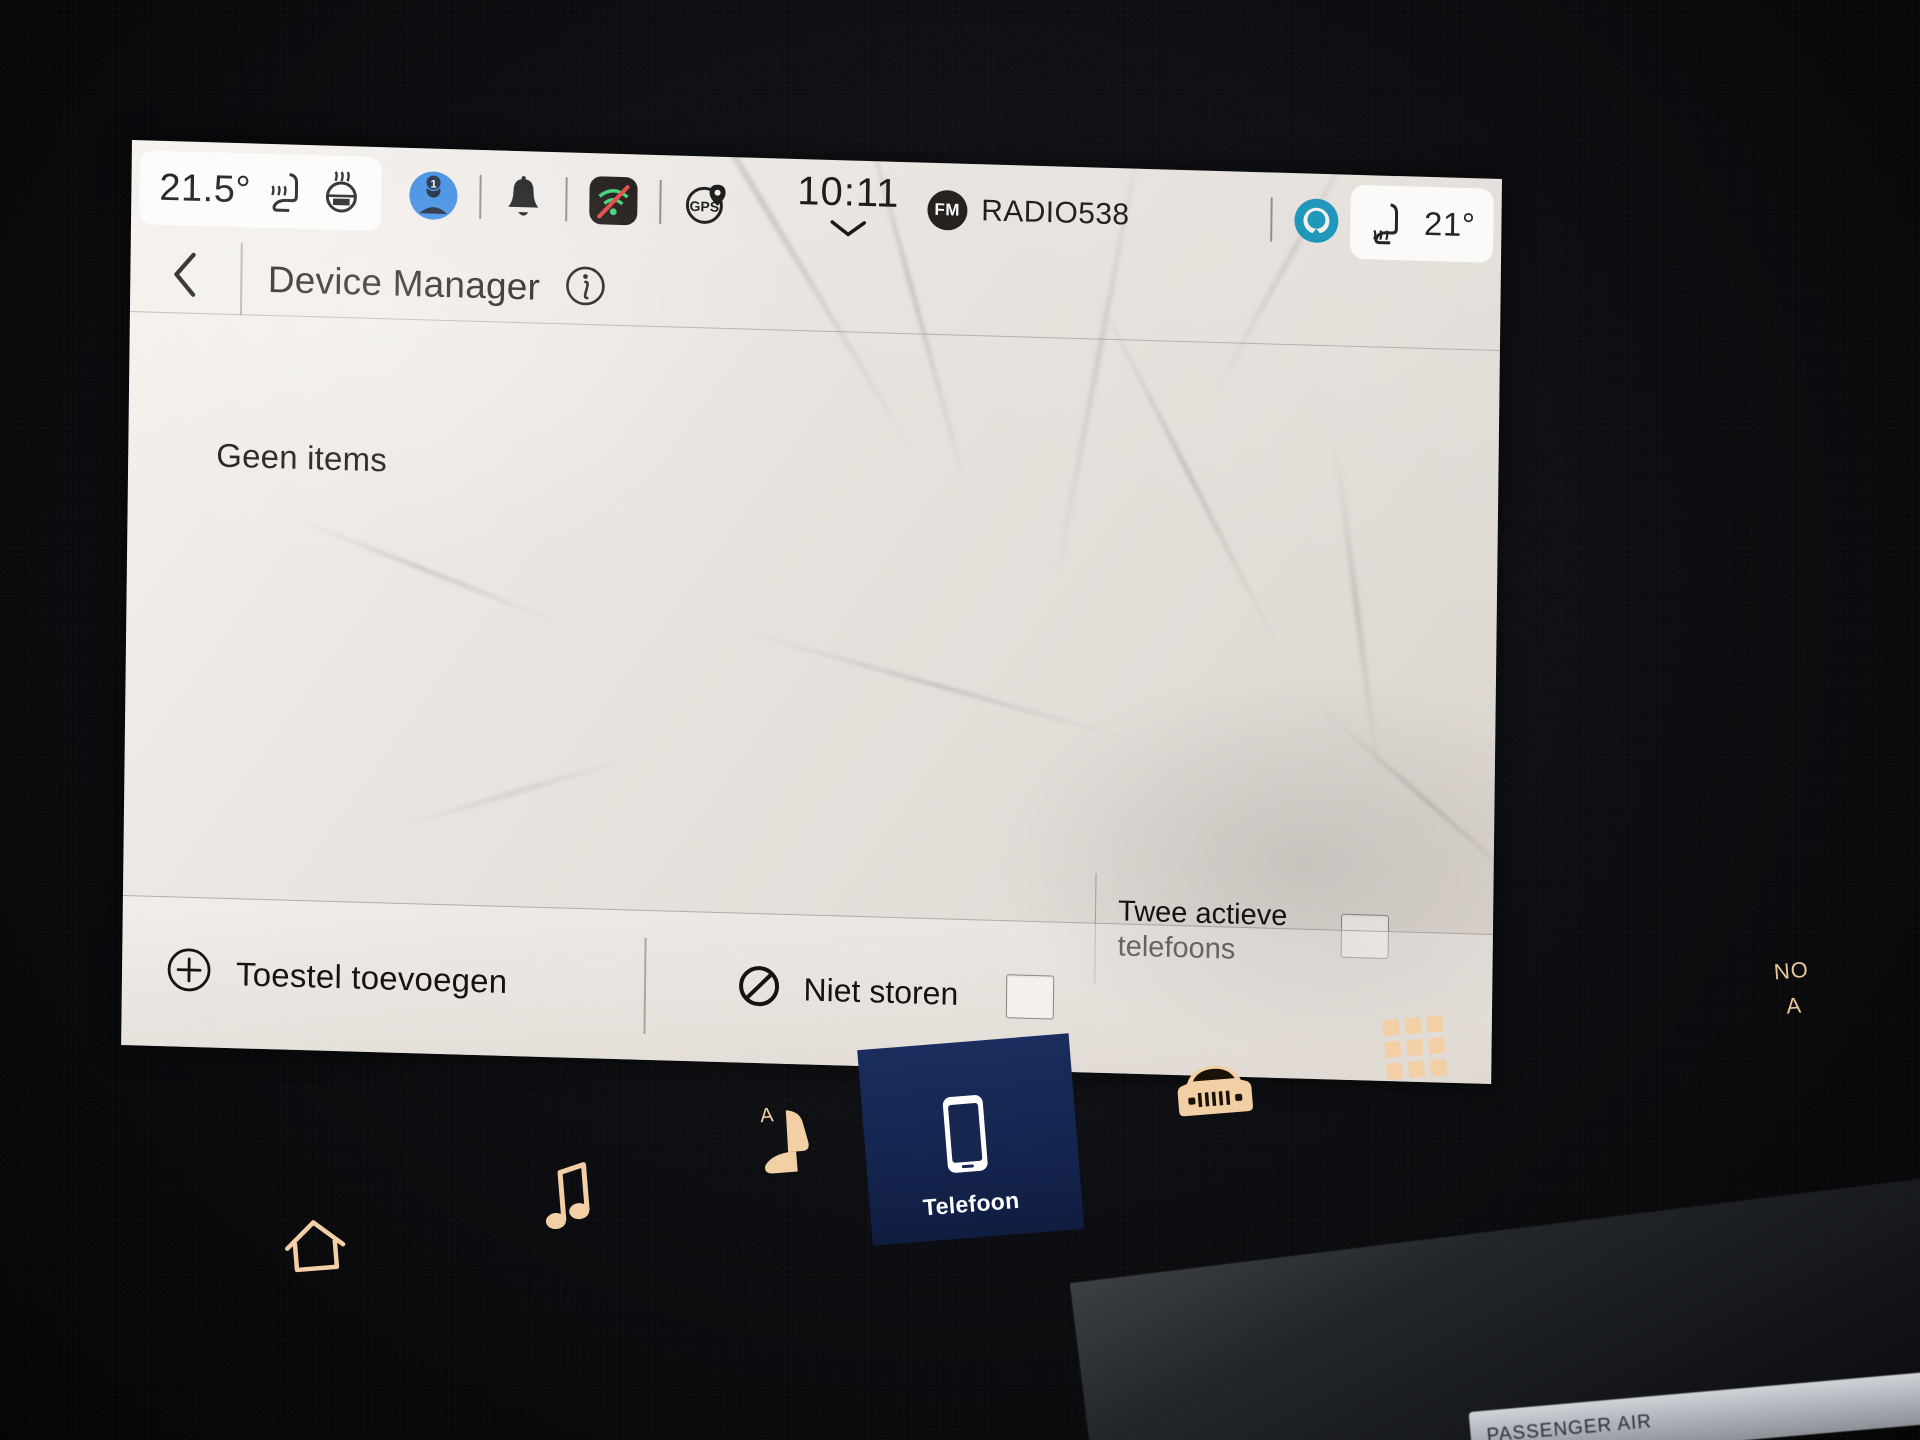 The height and width of the screenshot is (1440, 1920). I want to click on gps-icon: GPS, so click(707, 203).